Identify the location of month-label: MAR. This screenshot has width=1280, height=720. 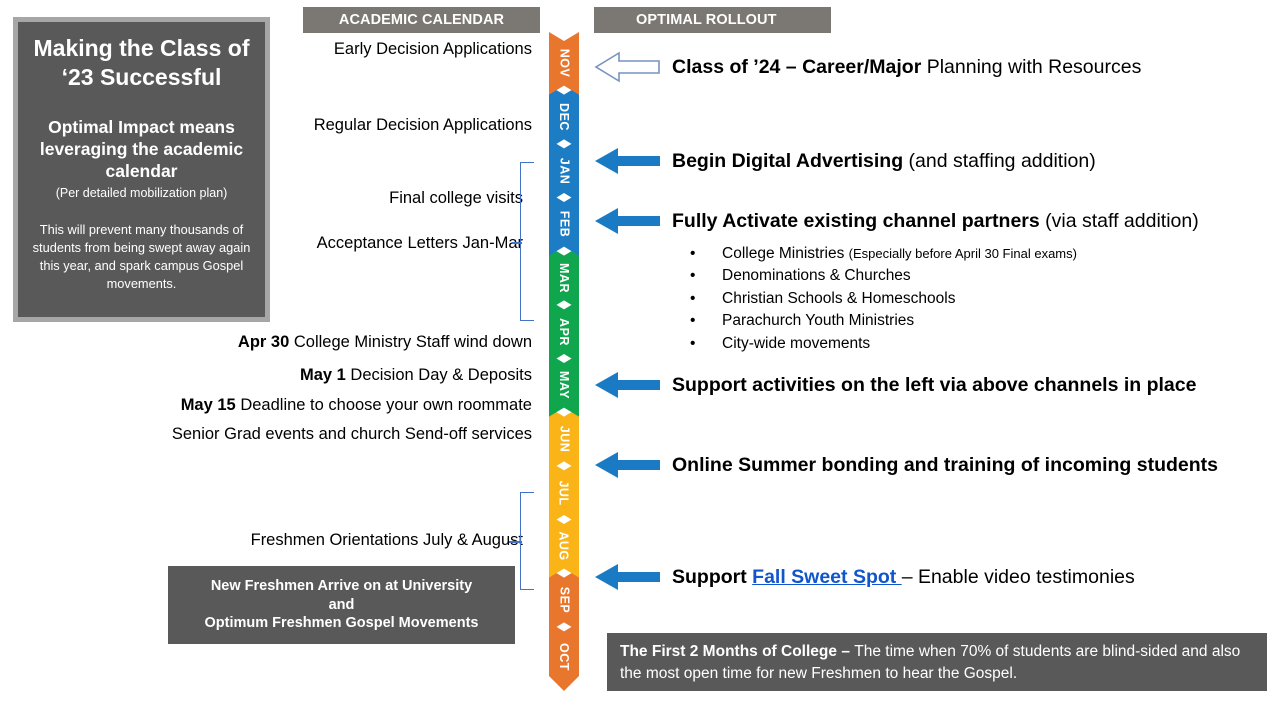
(564, 278).